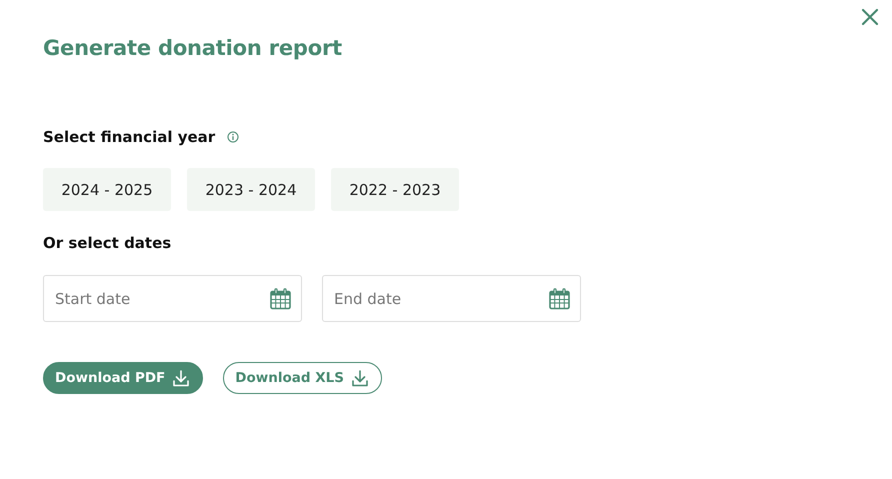 The width and height of the screenshot is (892, 479). What do you see at coordinates (129, 137) in the screenshot?
I see `section-label: Select financial year` at bounding box center [129, 137].